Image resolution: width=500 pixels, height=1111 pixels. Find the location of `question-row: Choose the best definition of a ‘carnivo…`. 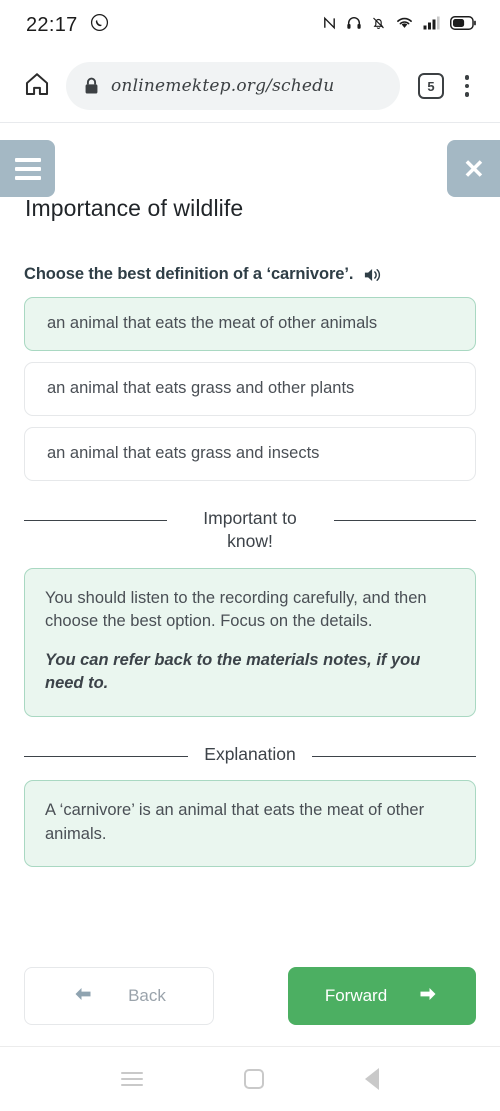

question-row: Choose the best definition of a ‘carnivo… is located at coordinates (250, 274).